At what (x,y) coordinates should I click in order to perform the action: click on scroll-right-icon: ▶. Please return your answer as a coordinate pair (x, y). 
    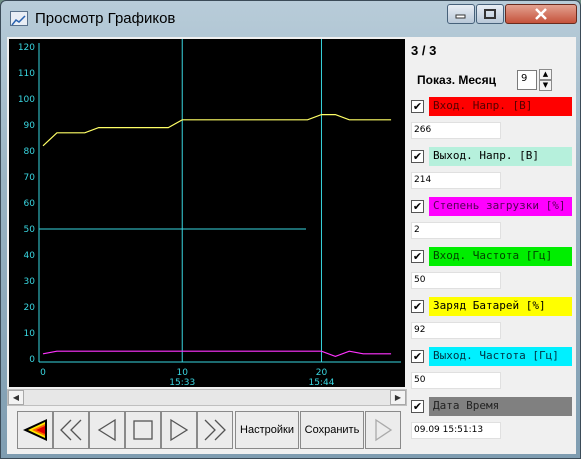
    Looking at the image, I should click on (398, 397).